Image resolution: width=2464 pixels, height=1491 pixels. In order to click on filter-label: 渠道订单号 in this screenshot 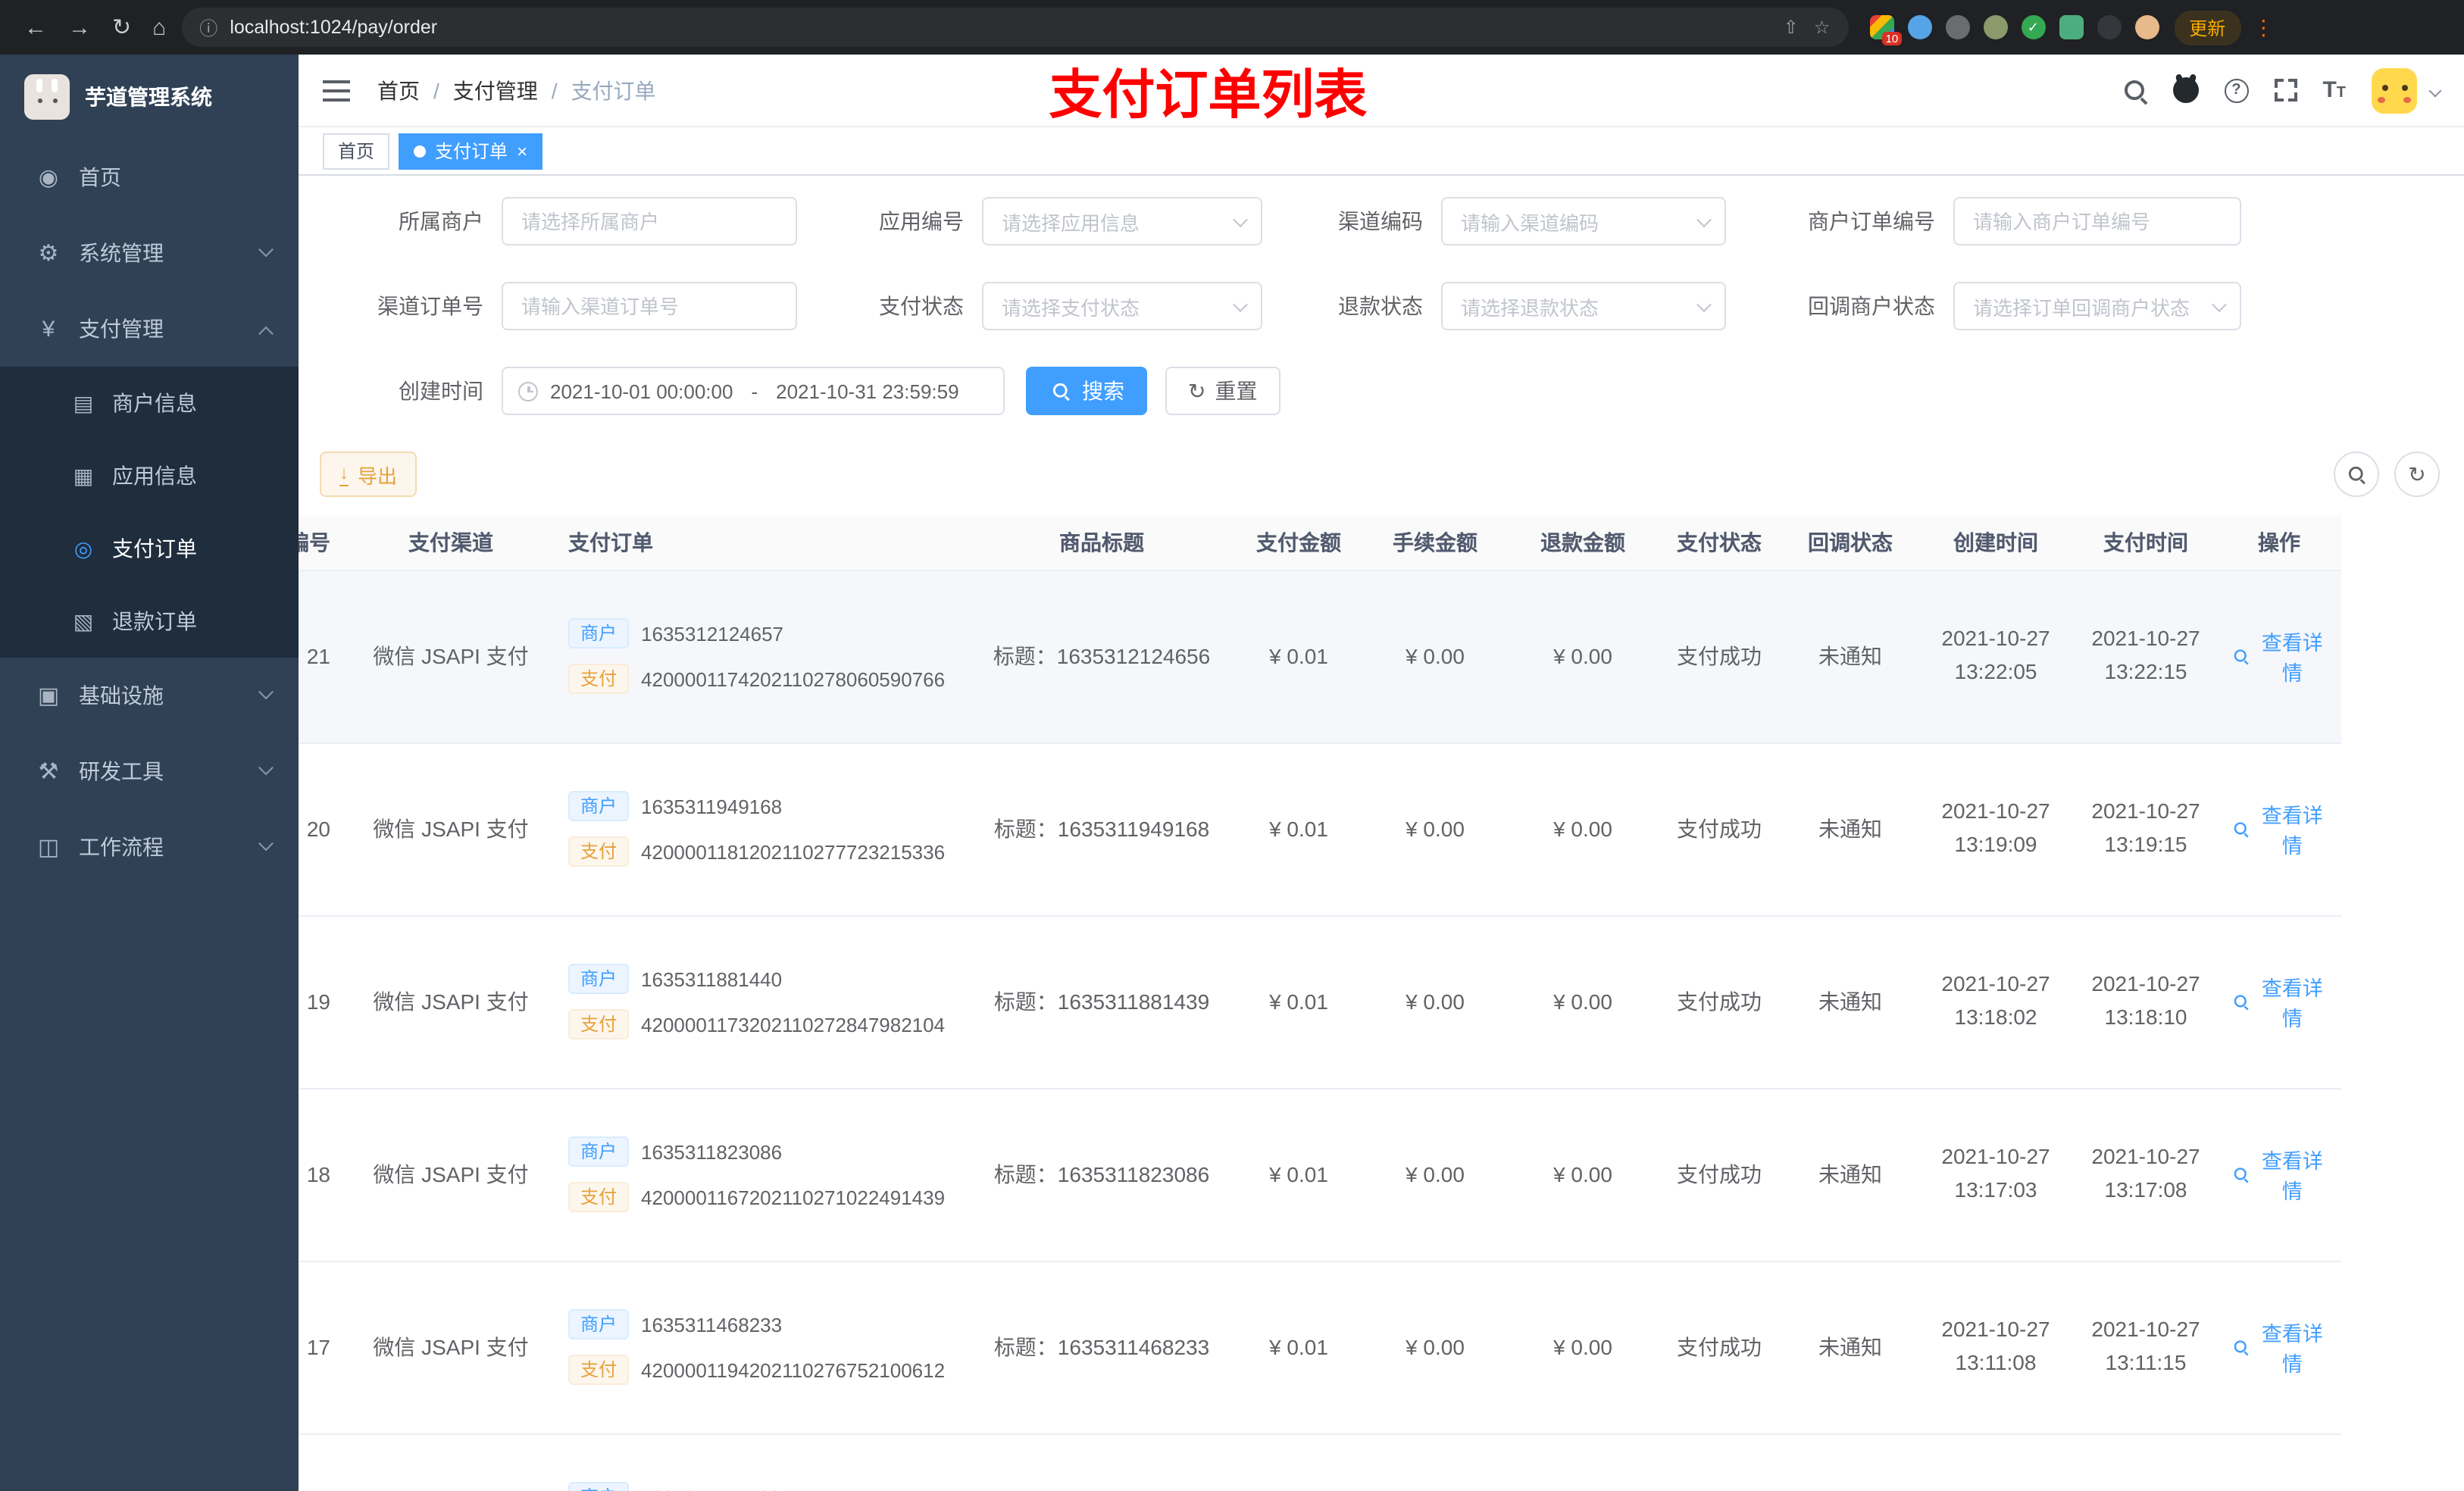, I will do `click(430, 306)`.